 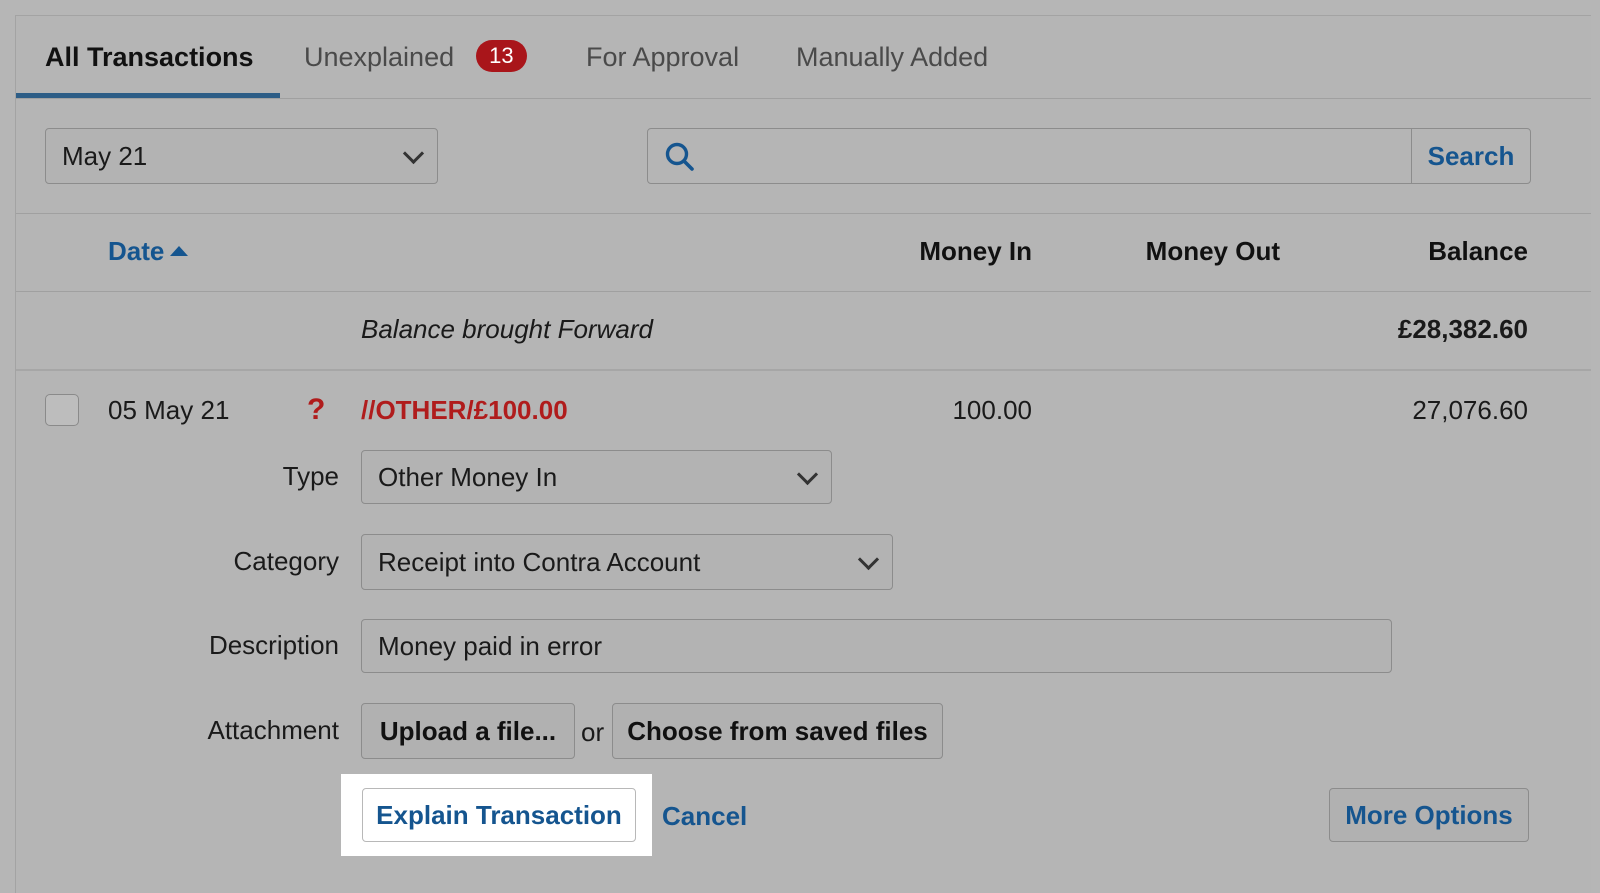 I want to click on search-input, so click(x=1058, y=156).